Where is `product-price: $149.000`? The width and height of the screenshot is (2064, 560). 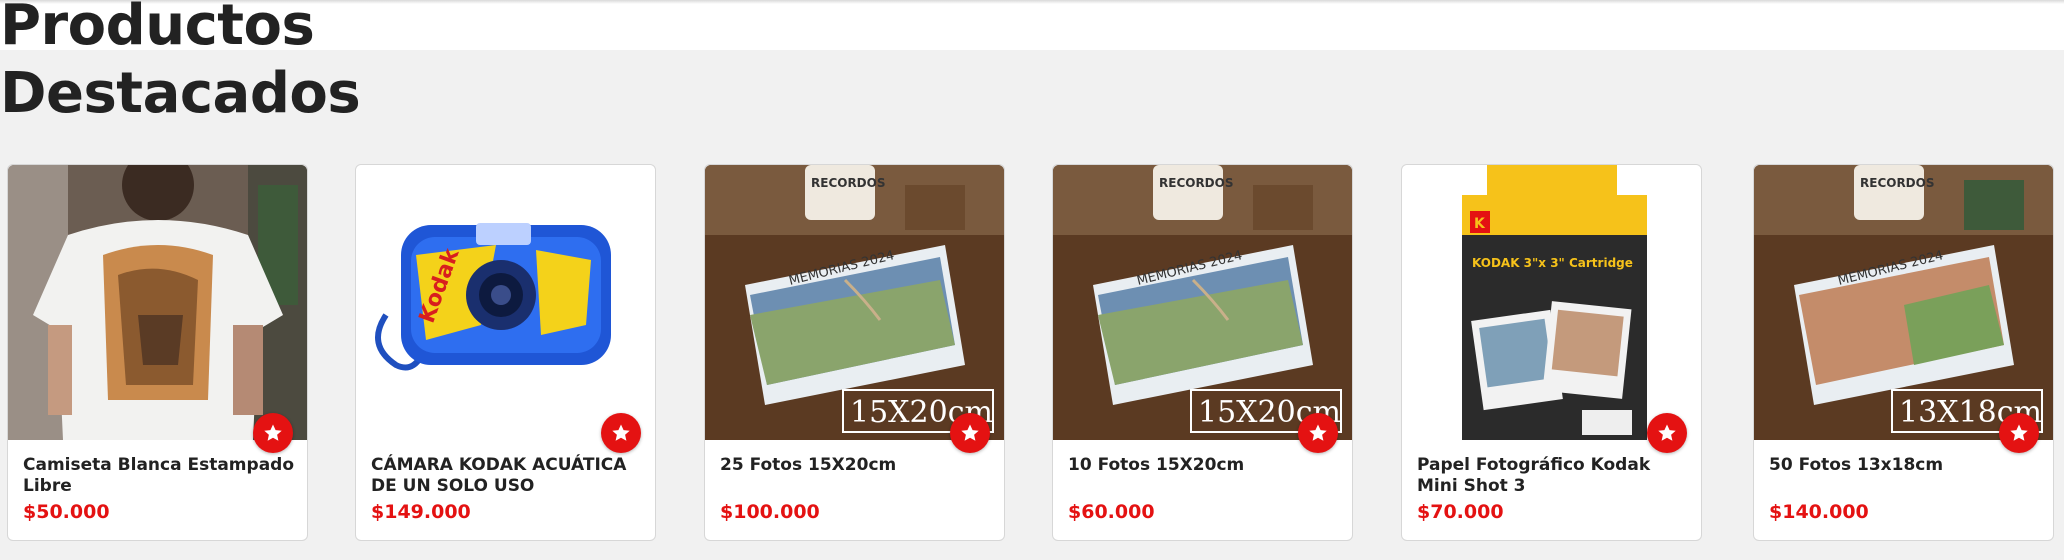 product-price: $149.000 is located at coordinates (421, 512).